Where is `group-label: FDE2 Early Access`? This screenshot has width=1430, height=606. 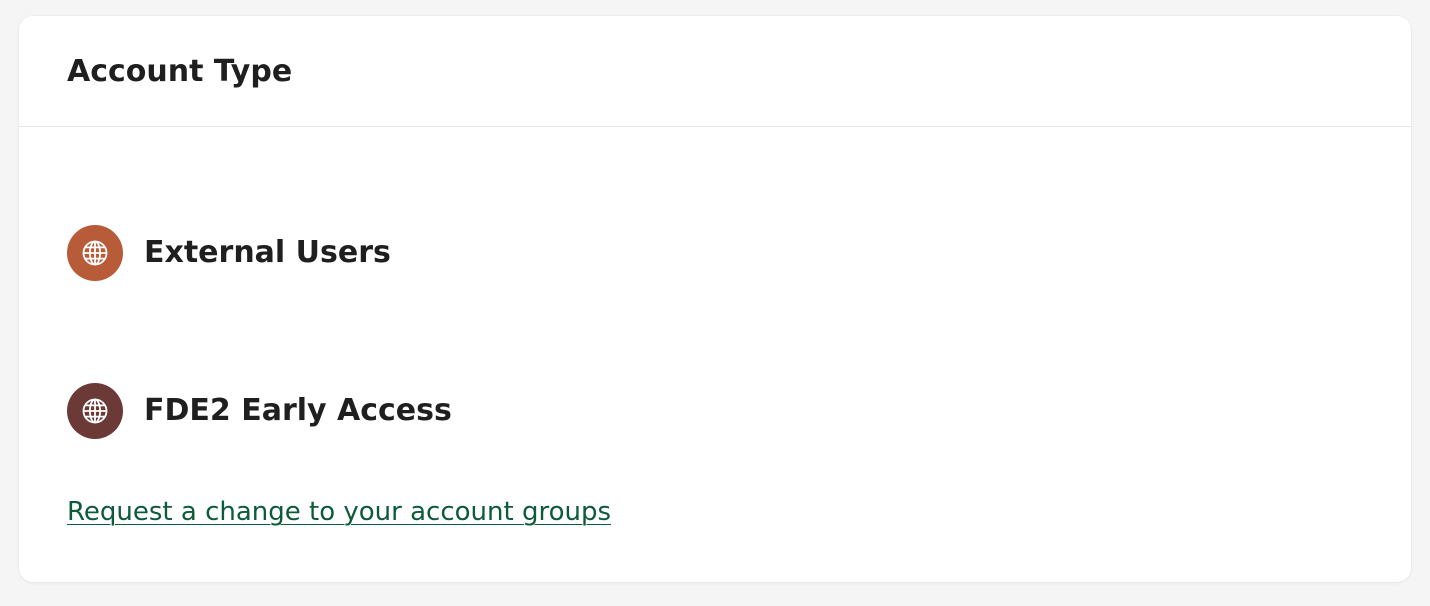
group-label: FDE2 Early Access is located at coordinates (298, 410).